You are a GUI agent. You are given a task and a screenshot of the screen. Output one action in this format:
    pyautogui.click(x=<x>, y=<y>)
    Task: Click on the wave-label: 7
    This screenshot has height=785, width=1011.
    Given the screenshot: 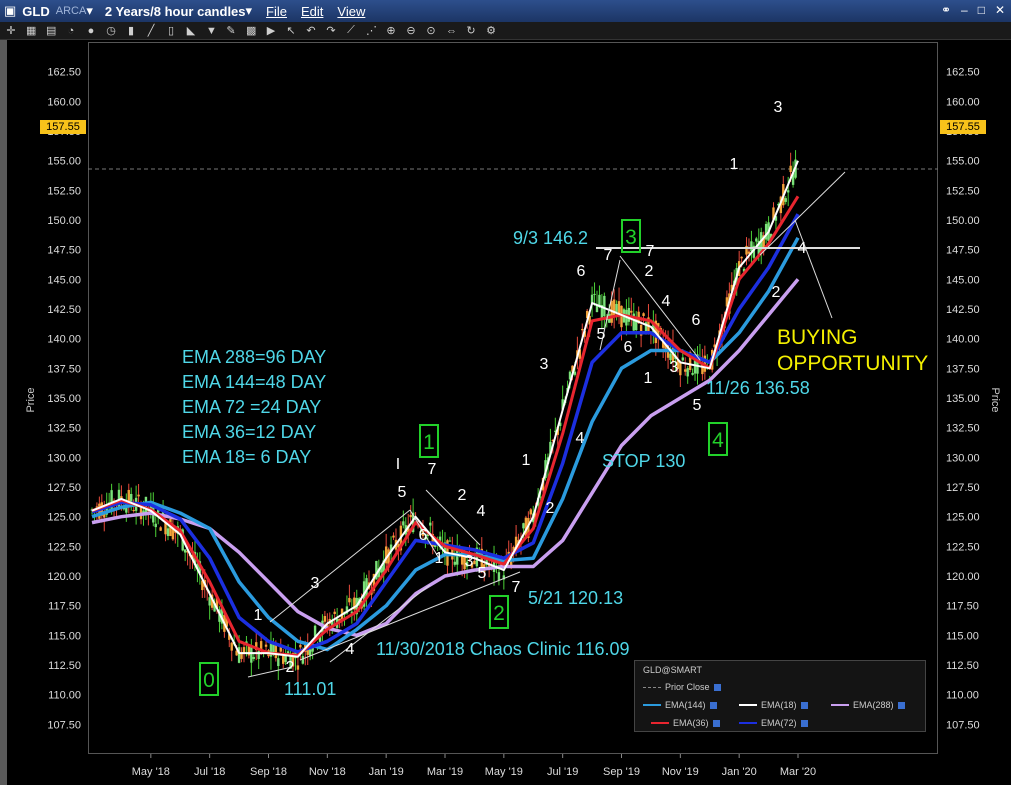 What is the action you would take?
    pyautogui.click(x=608, y=255)
    